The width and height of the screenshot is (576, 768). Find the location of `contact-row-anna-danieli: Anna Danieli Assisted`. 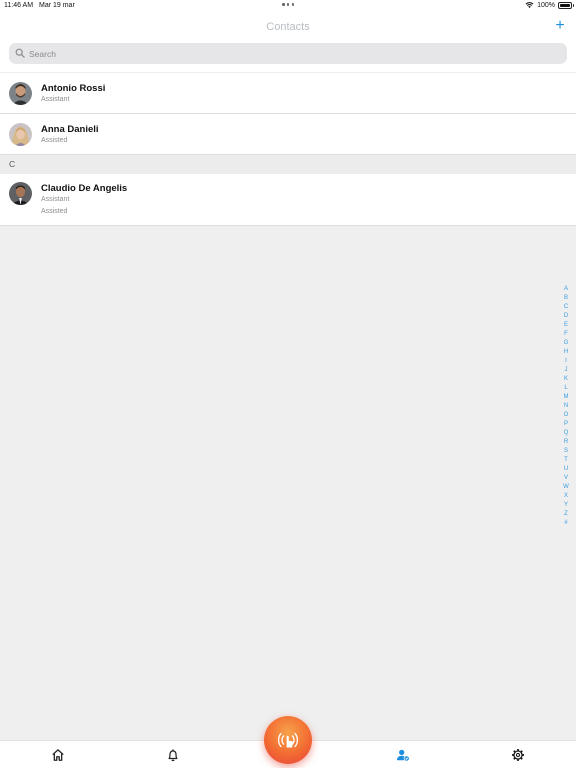

contact-row-anna-danieli: Anna Danieli Assisted is located at coordinates (288, 134).